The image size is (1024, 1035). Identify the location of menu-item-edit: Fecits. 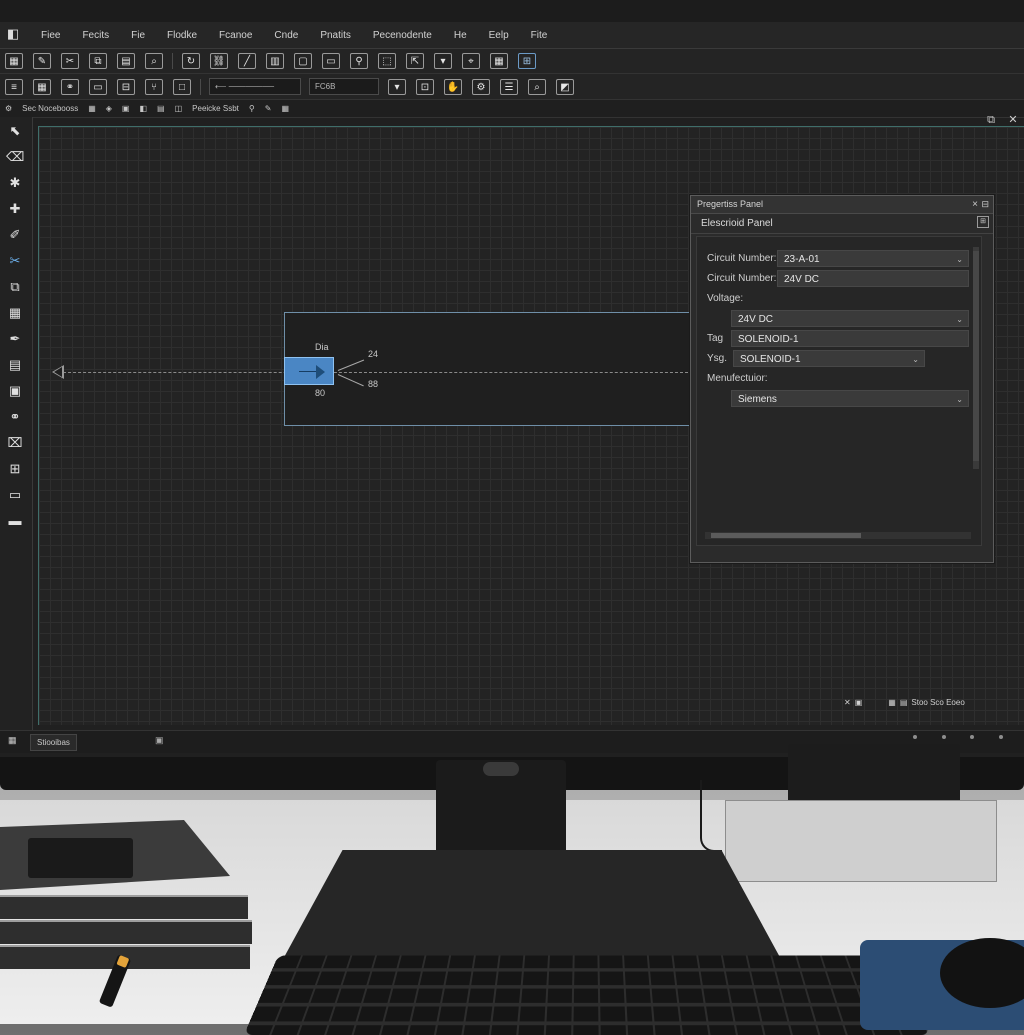
(95, 35).